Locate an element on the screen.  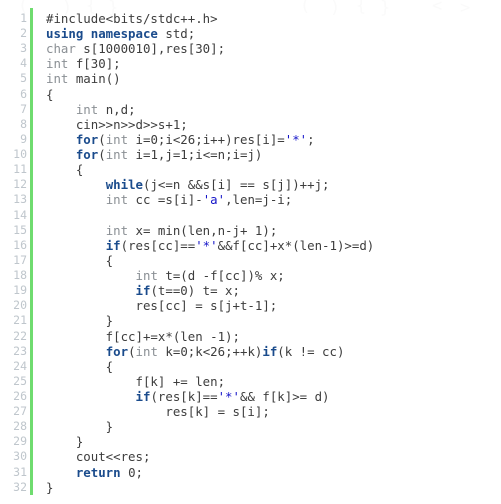
code-line: 2 using namespace std; is located at coordinates (250, 33).